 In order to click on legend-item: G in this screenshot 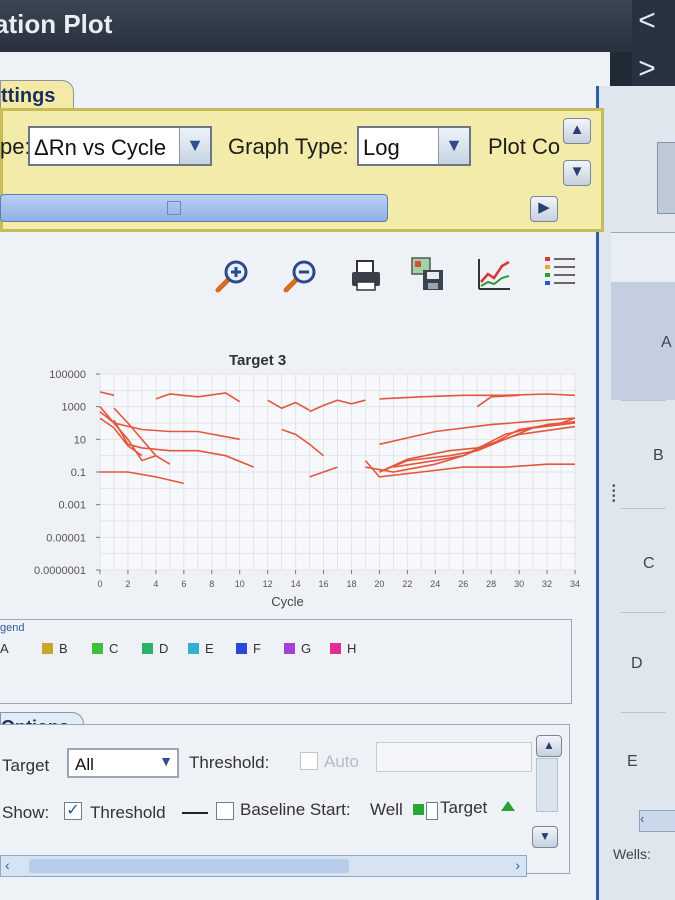, I will do `click(297, 648)`.